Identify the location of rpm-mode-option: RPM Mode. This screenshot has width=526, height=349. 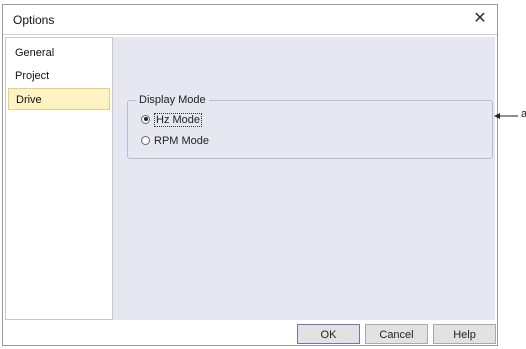
(175, 141).